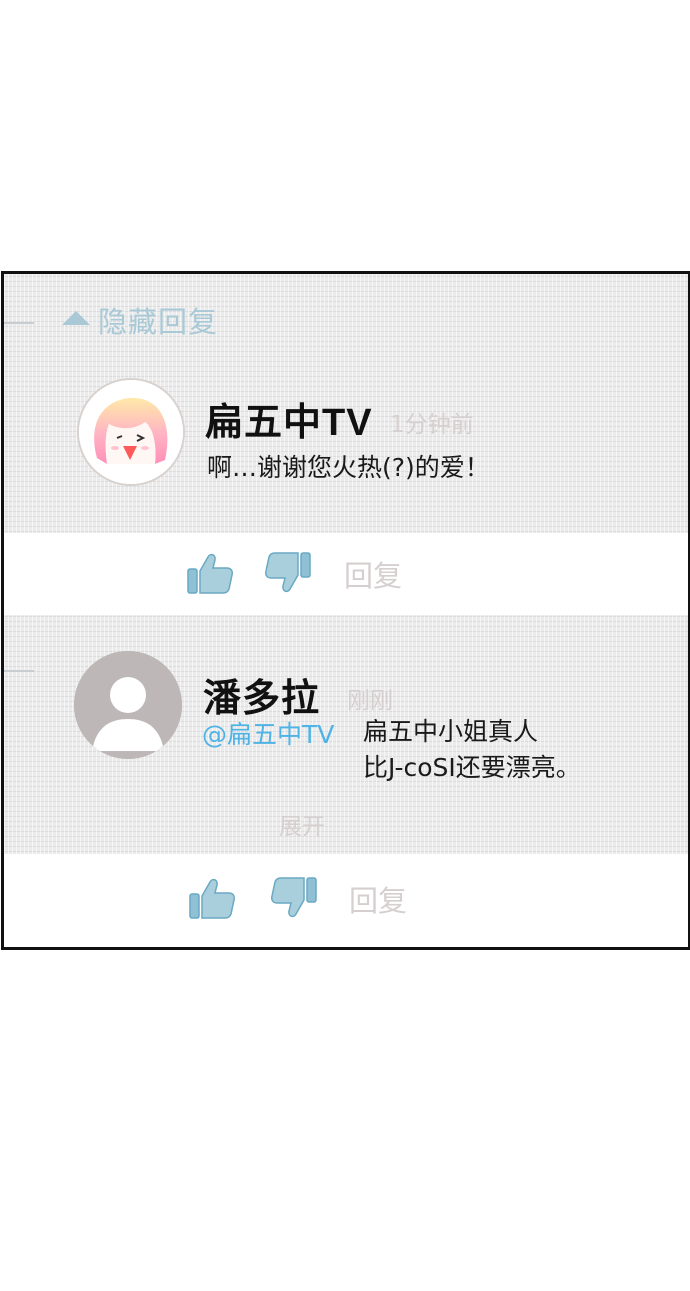  What do you see at coordinates (472, 767) in the screenshot?
I see `comment-text-line: 比J-coSI还要漂亮。` at bounding box center [472, 767].